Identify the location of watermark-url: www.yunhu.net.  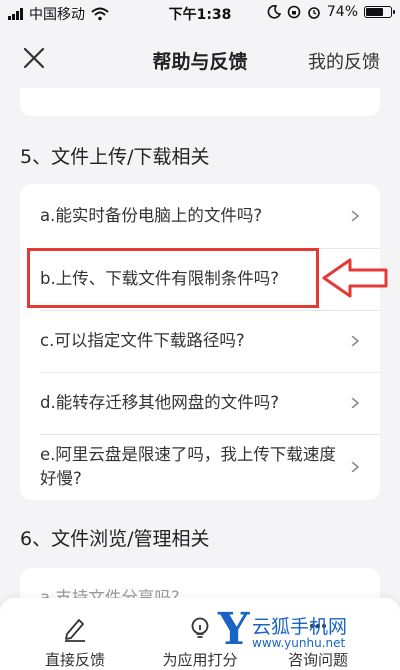
(299, 643).